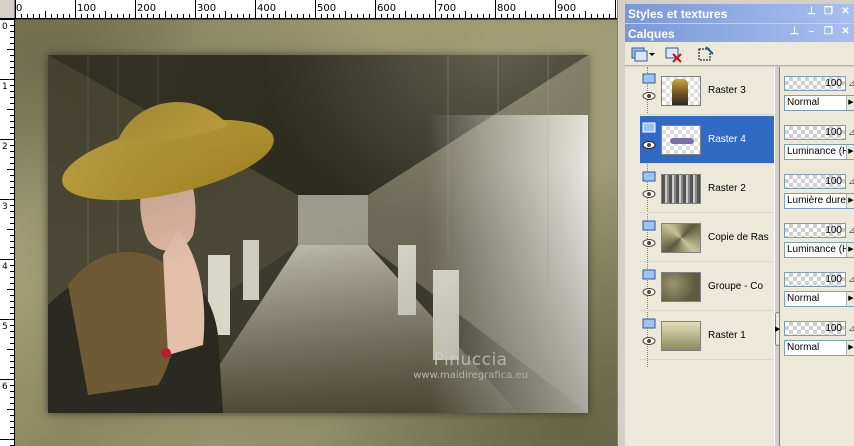 This screenshot has width=854, height=446. I want to click on layer-row-raster-3: Raster 3, so click(708, 91).